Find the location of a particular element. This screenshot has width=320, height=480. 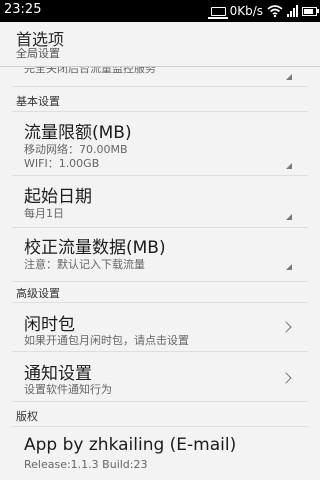

pref-item-notifications: 通知设置 设置软件通知行为 is located at coordinates (160, 375).